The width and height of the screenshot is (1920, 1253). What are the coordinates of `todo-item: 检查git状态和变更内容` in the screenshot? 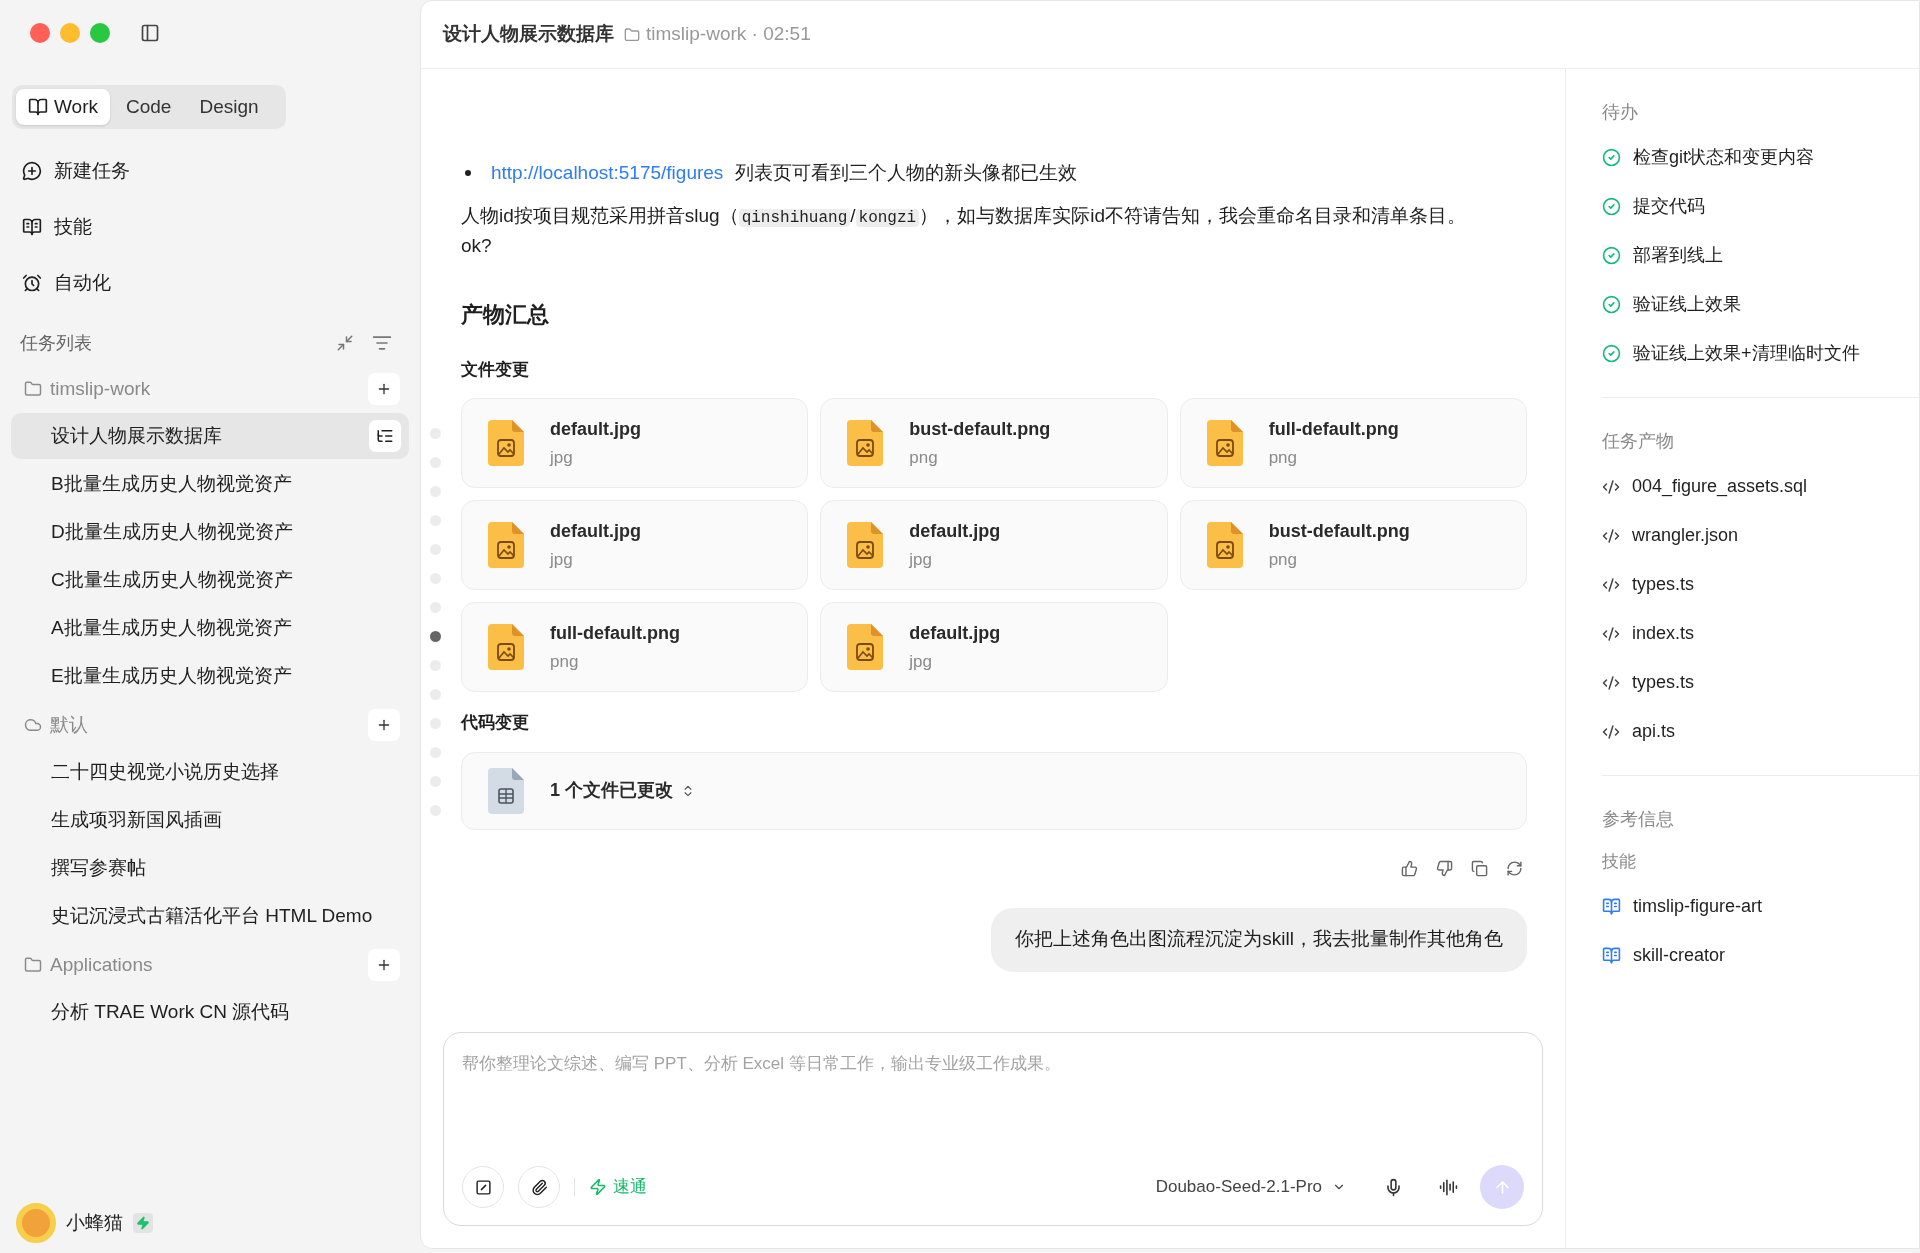 It's located at (1723, 157).